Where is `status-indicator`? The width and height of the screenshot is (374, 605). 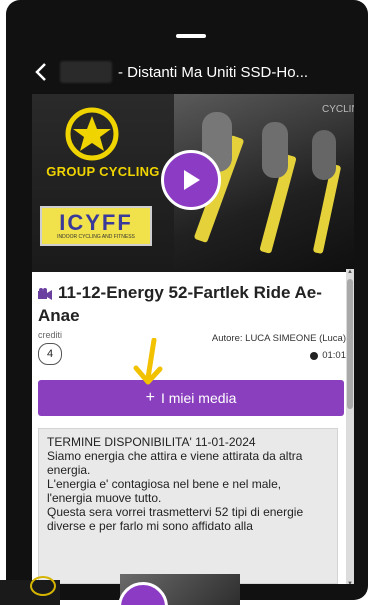
status-indicator is located at coordinates (191, 36).